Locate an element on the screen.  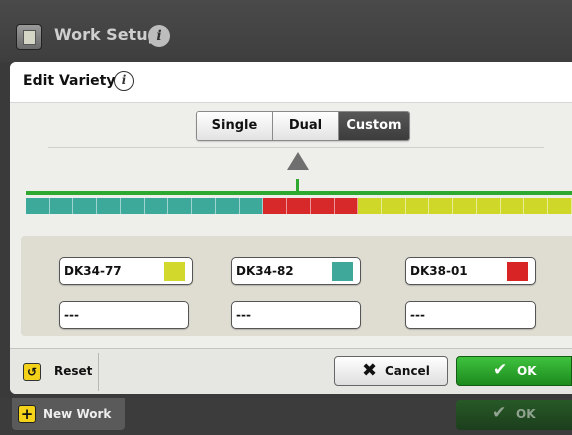
bottom-bar: + New Work ✔ OK is located at coordinates (286, 416).